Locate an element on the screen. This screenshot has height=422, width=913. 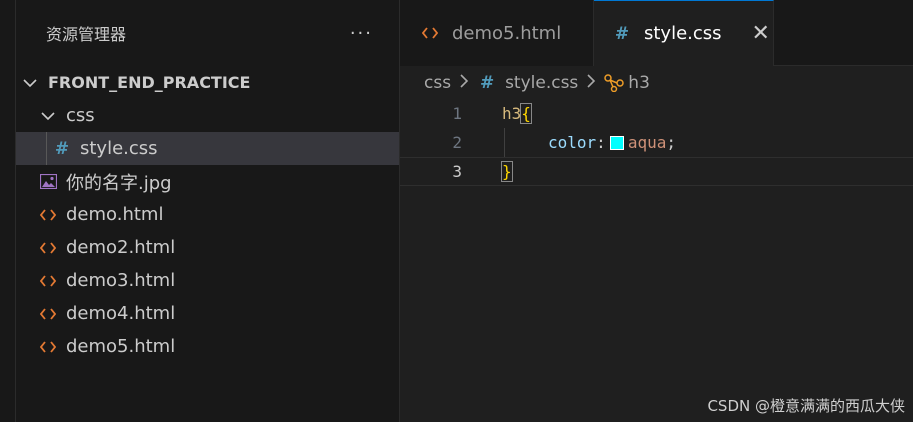
file-label: 你的名字.jpg is located at coordinates (119, 183).